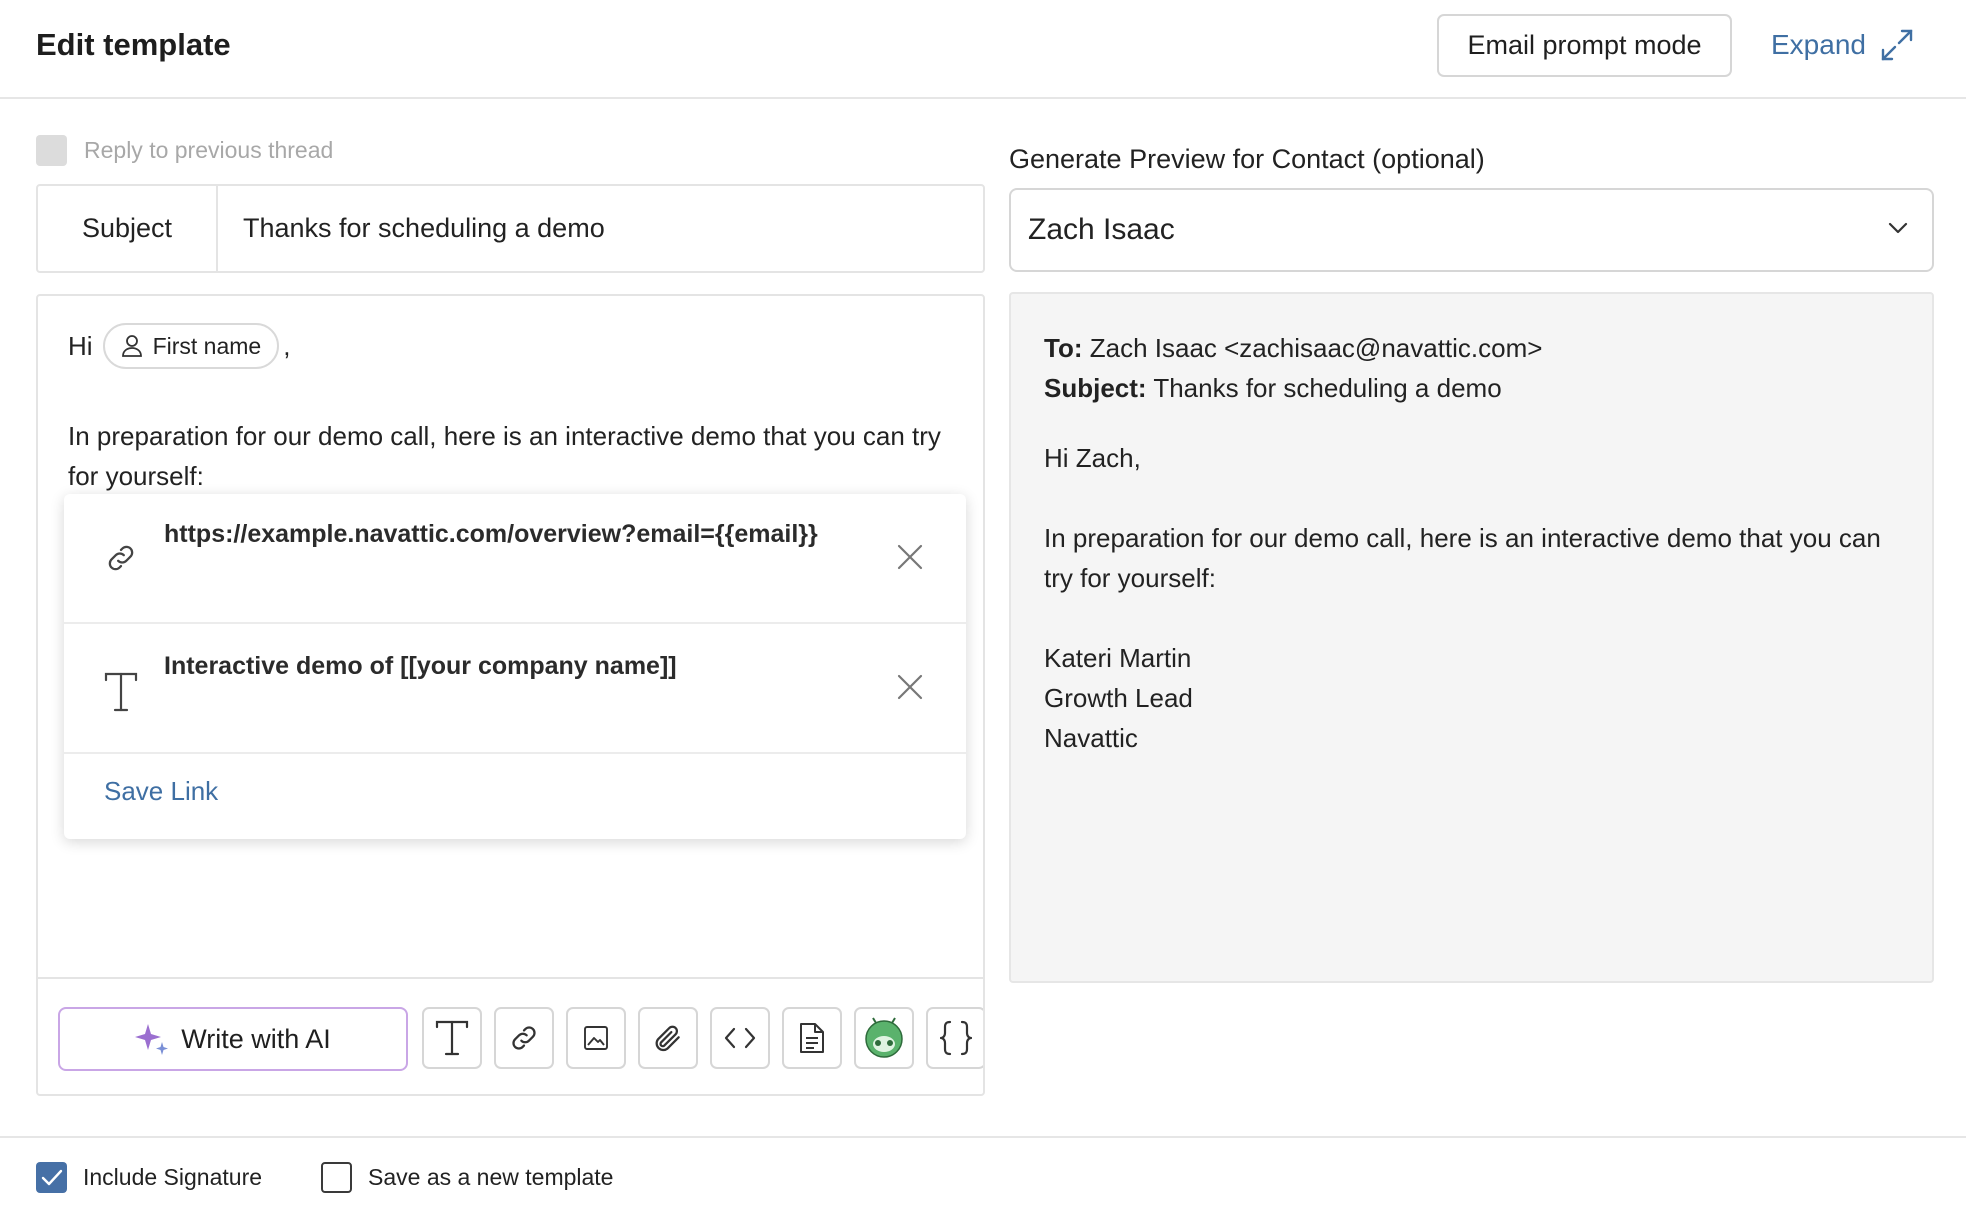  I want to click on preview-greeting: Hi Zach,, so click(1092, 458).